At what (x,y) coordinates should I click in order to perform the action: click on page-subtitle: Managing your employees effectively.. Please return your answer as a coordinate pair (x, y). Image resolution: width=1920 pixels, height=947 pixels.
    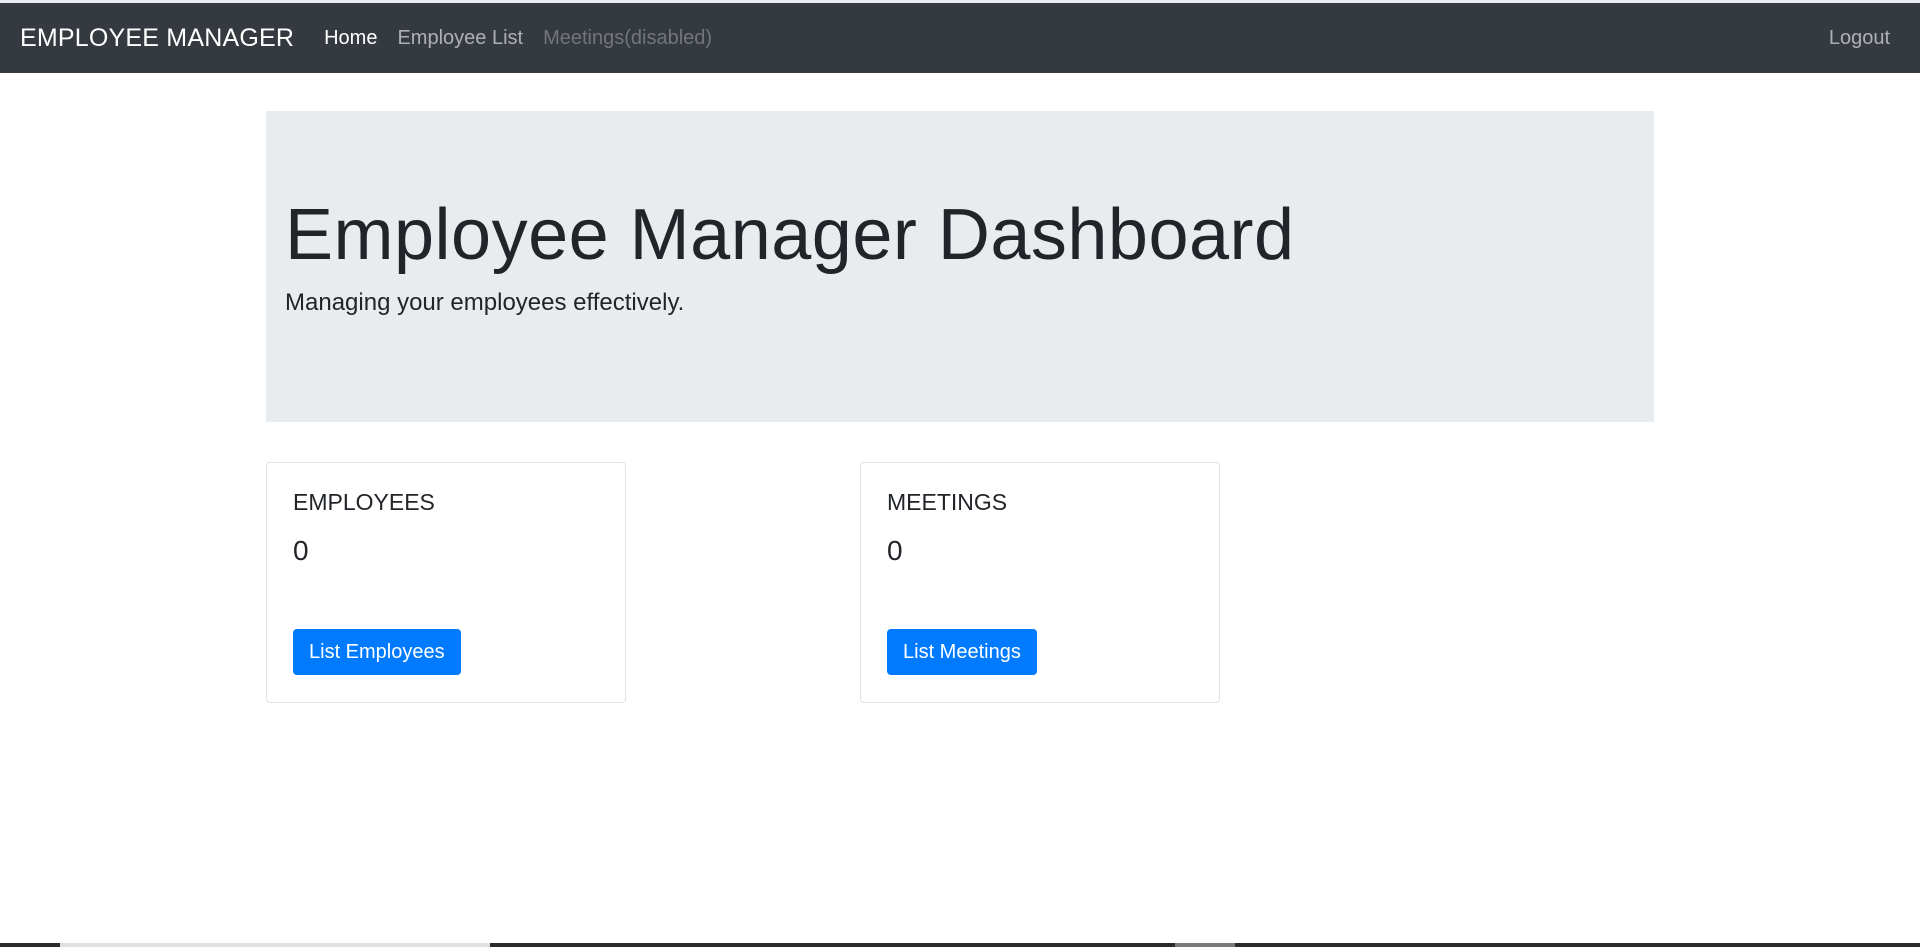
    Looking at the image, I should click on (485, 302).